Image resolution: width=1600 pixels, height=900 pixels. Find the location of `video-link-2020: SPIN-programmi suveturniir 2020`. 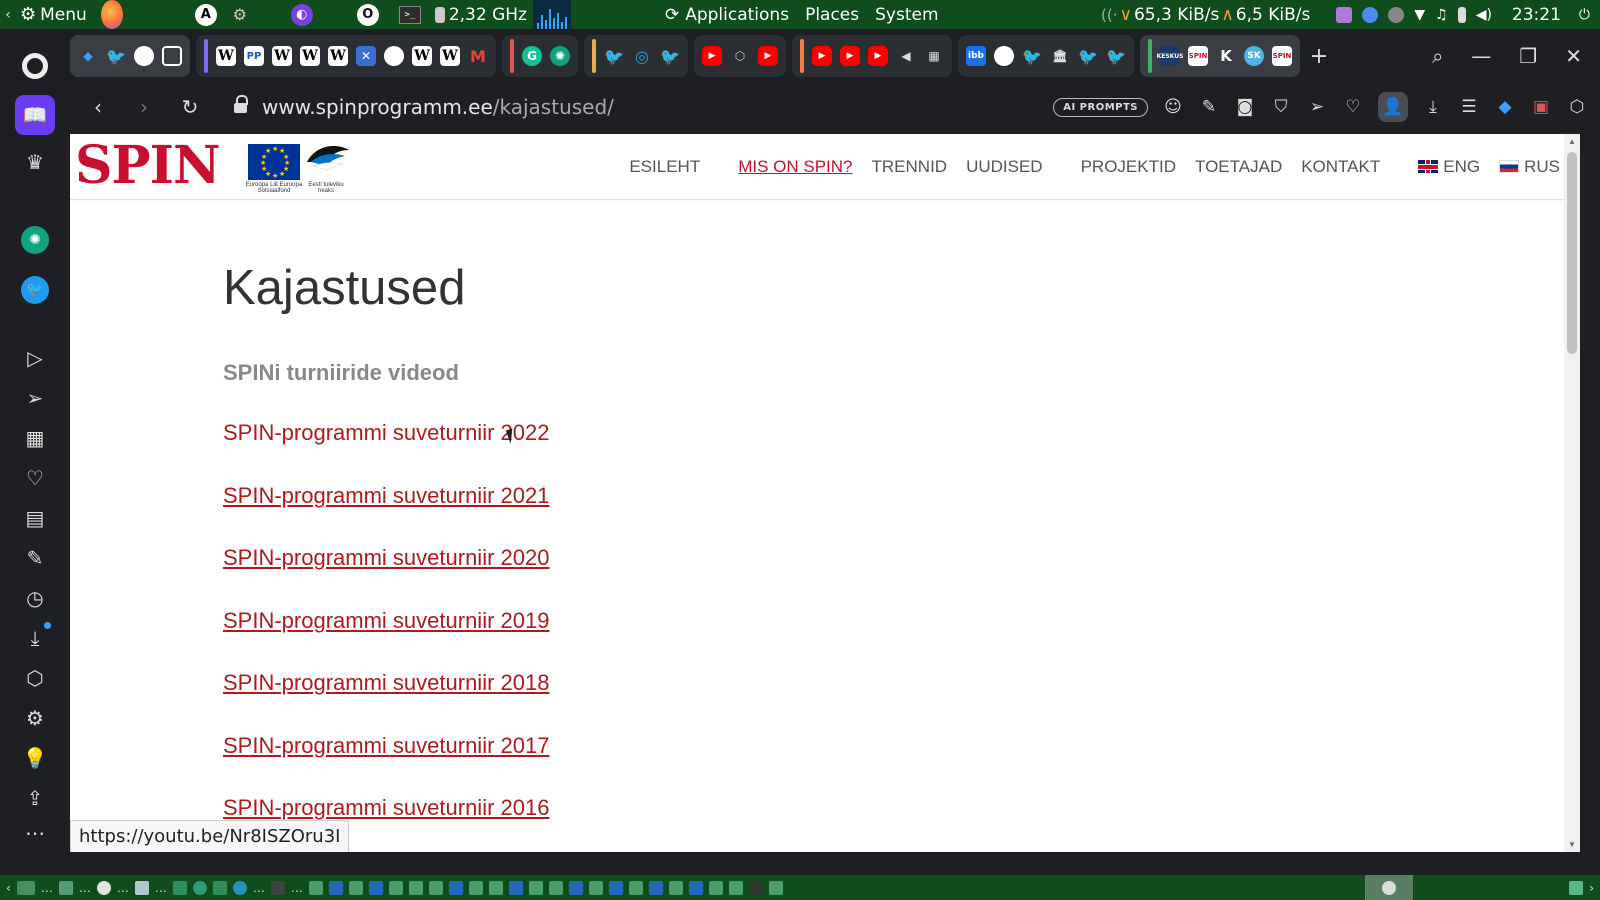

video-link-2020: SPIN-programmi suveturniir 2020 is located at coordinates (386, 557).